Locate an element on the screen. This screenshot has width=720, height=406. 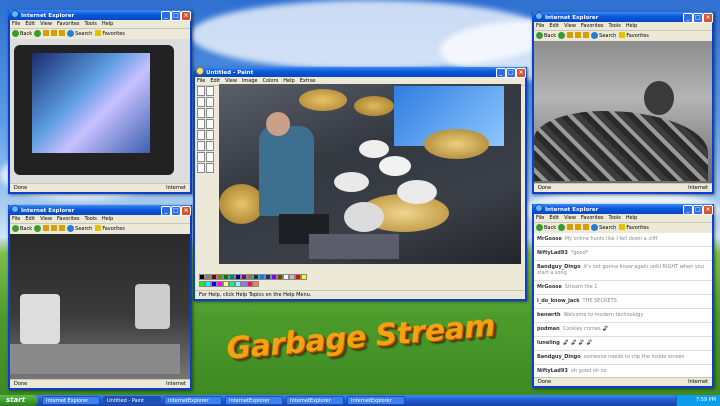
select-tool-icon is located at coordinates (201, 91).